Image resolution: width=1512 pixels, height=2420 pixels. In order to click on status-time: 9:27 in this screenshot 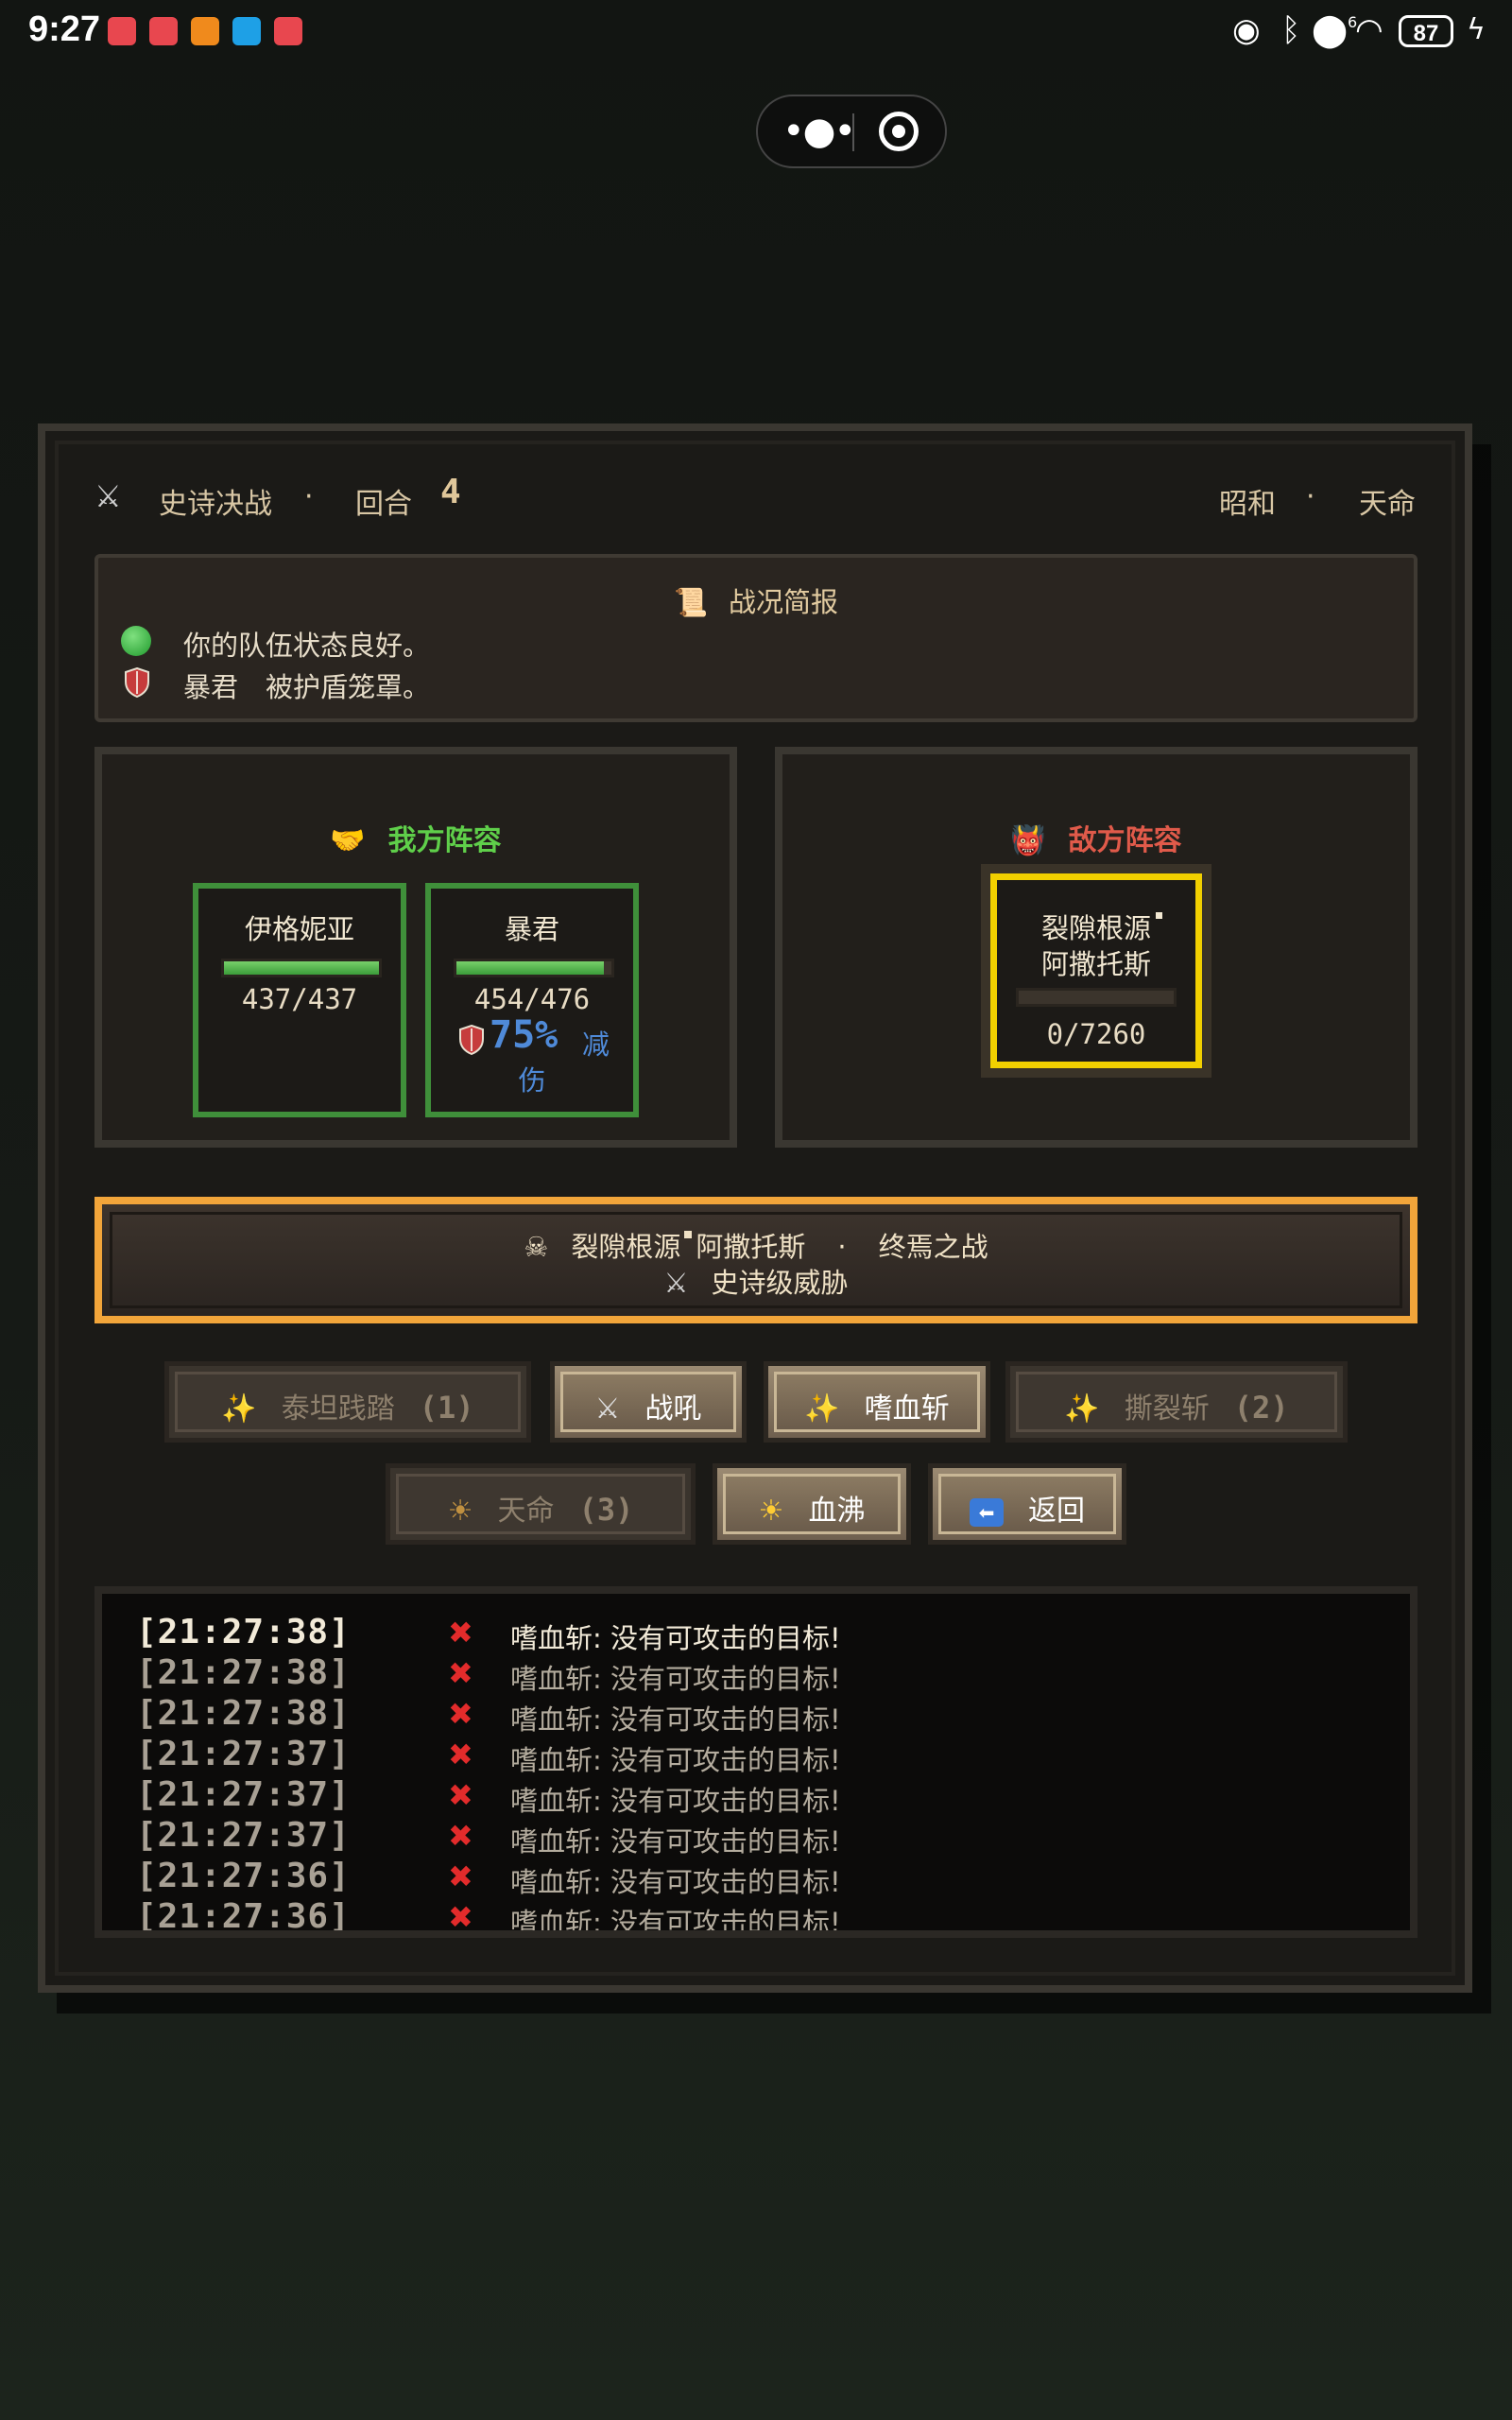, I will do `click(64, 29)`.